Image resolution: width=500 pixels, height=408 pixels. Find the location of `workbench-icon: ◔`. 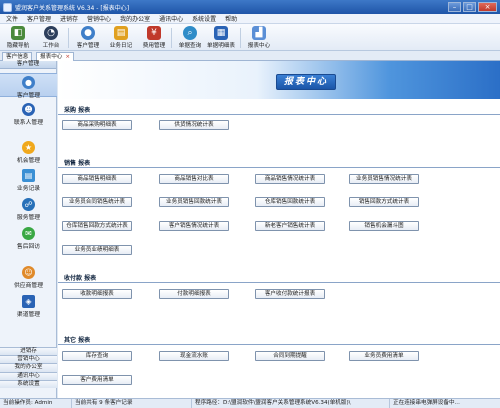

workbench-icon: ◔ is located at coordinates (51, 33).